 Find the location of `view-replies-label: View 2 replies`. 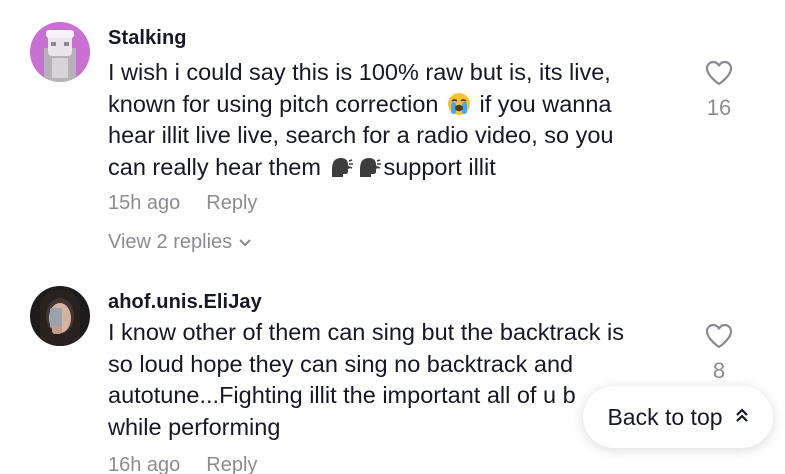

view-replies-label: View 2 replies is located at coordinates (170, 242).